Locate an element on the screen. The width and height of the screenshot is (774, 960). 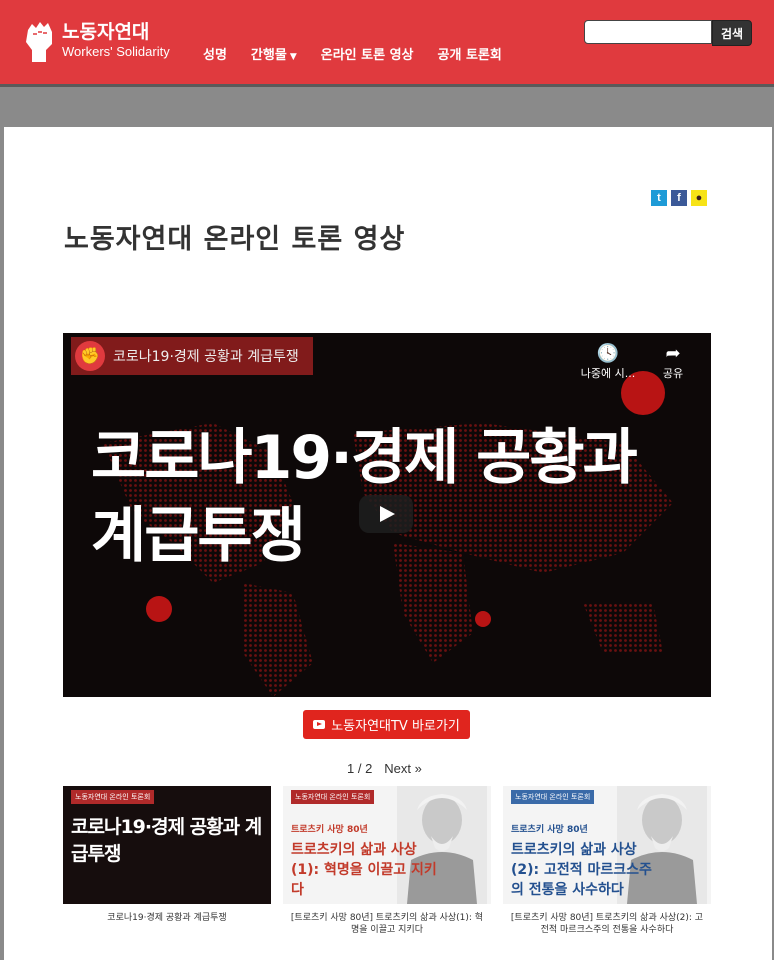
video-card-title: 코로나19·경제 공황과 계급투쟁 is located at coordinates (167, 918).